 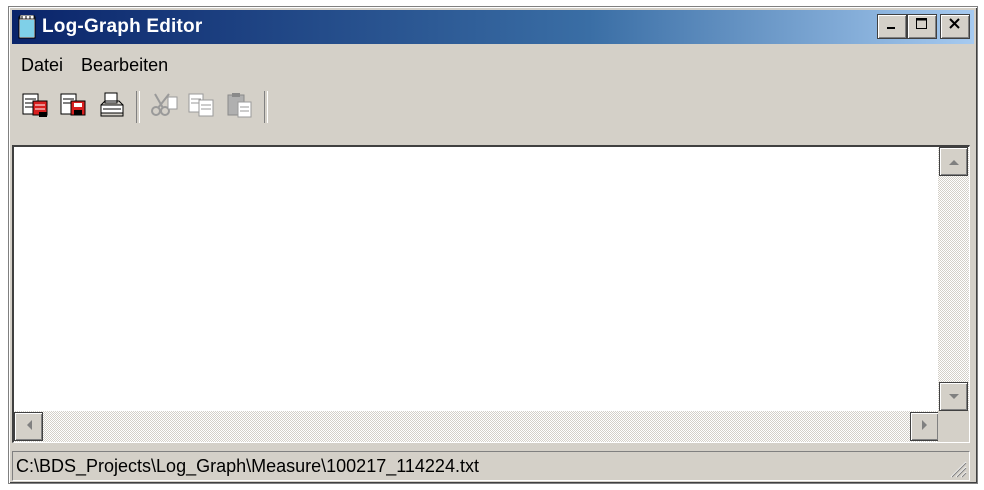 I want to click on cut-button, so click(x=164, y=107).